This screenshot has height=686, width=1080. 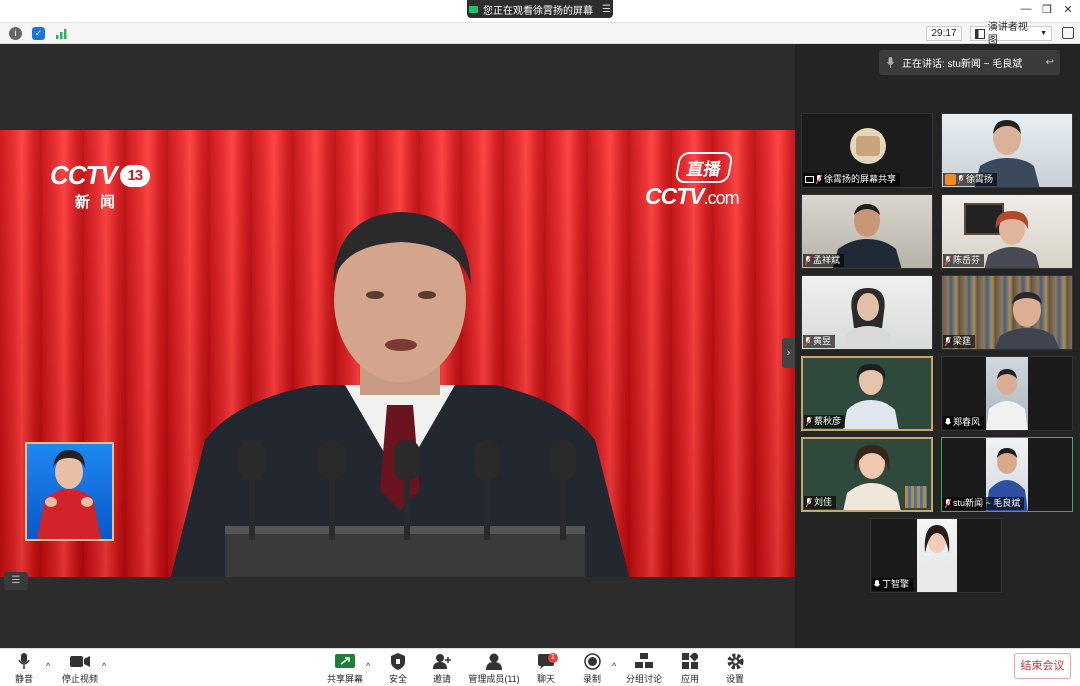 I want to click on live-logo-suffix: .com, so click(x=721, y=198).